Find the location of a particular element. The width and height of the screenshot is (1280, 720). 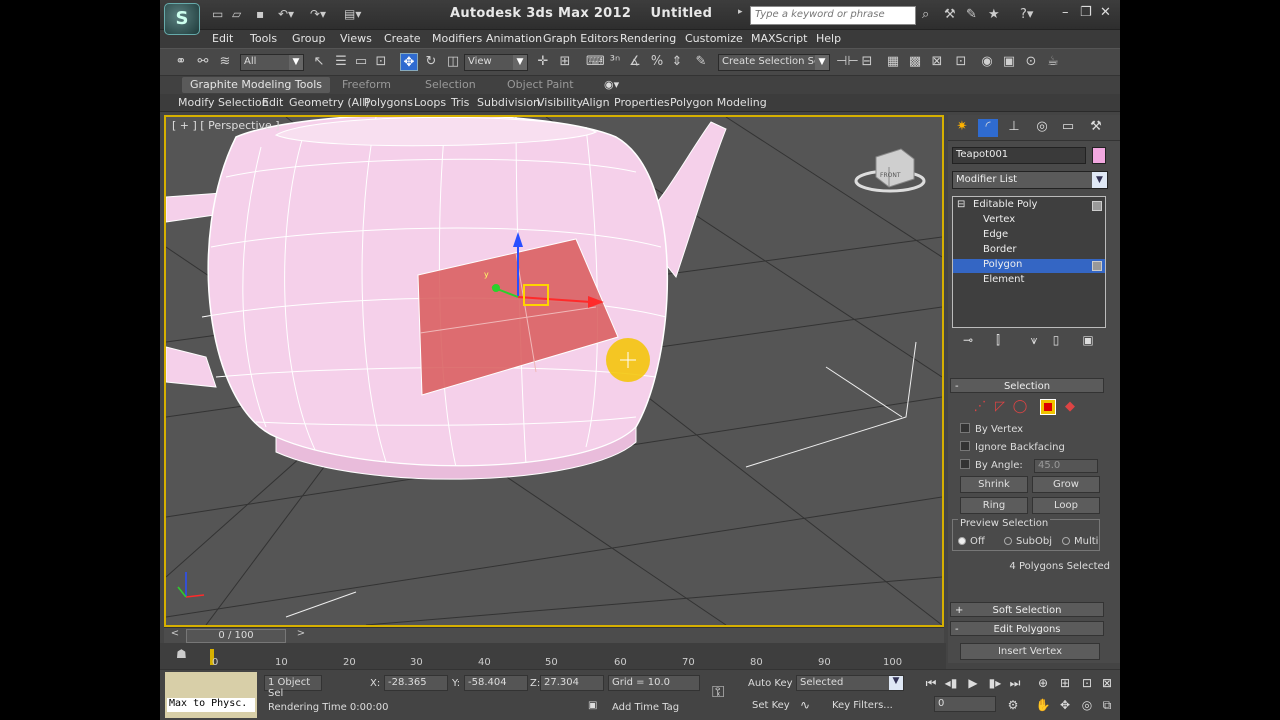

configure-sets-icon: ▣ is located at coordinates (1088, 341).